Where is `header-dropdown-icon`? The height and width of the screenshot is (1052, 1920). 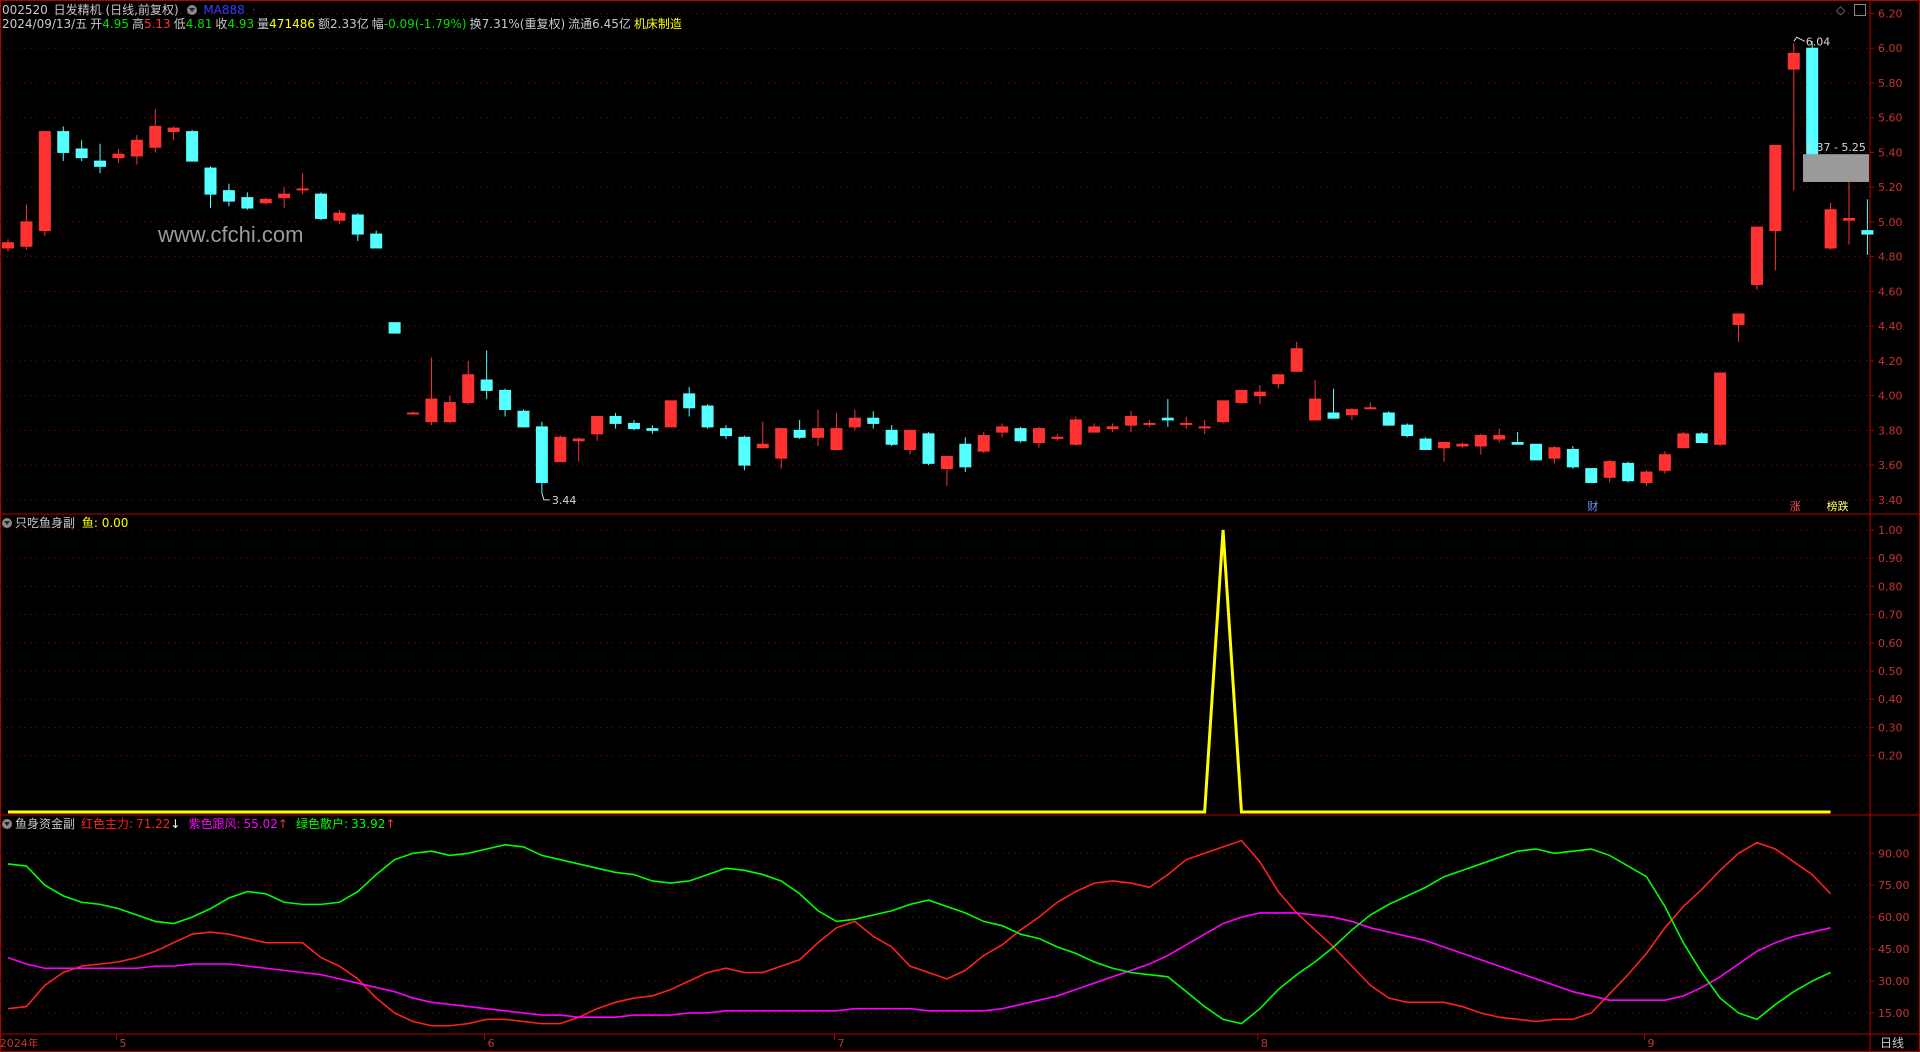
header-dropdown-icon is located at coordinates (191, 9).